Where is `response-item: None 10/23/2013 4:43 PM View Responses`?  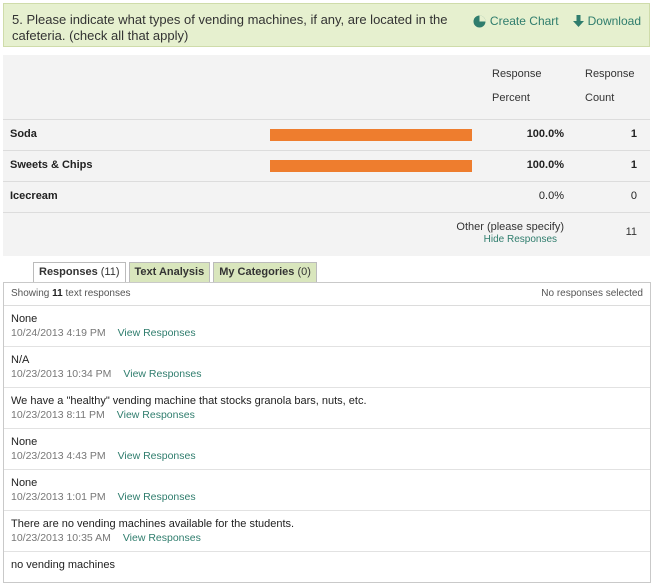 response-item: None 10/23/2013 4:43 PM View Responses is located at coordinates (327, 449).